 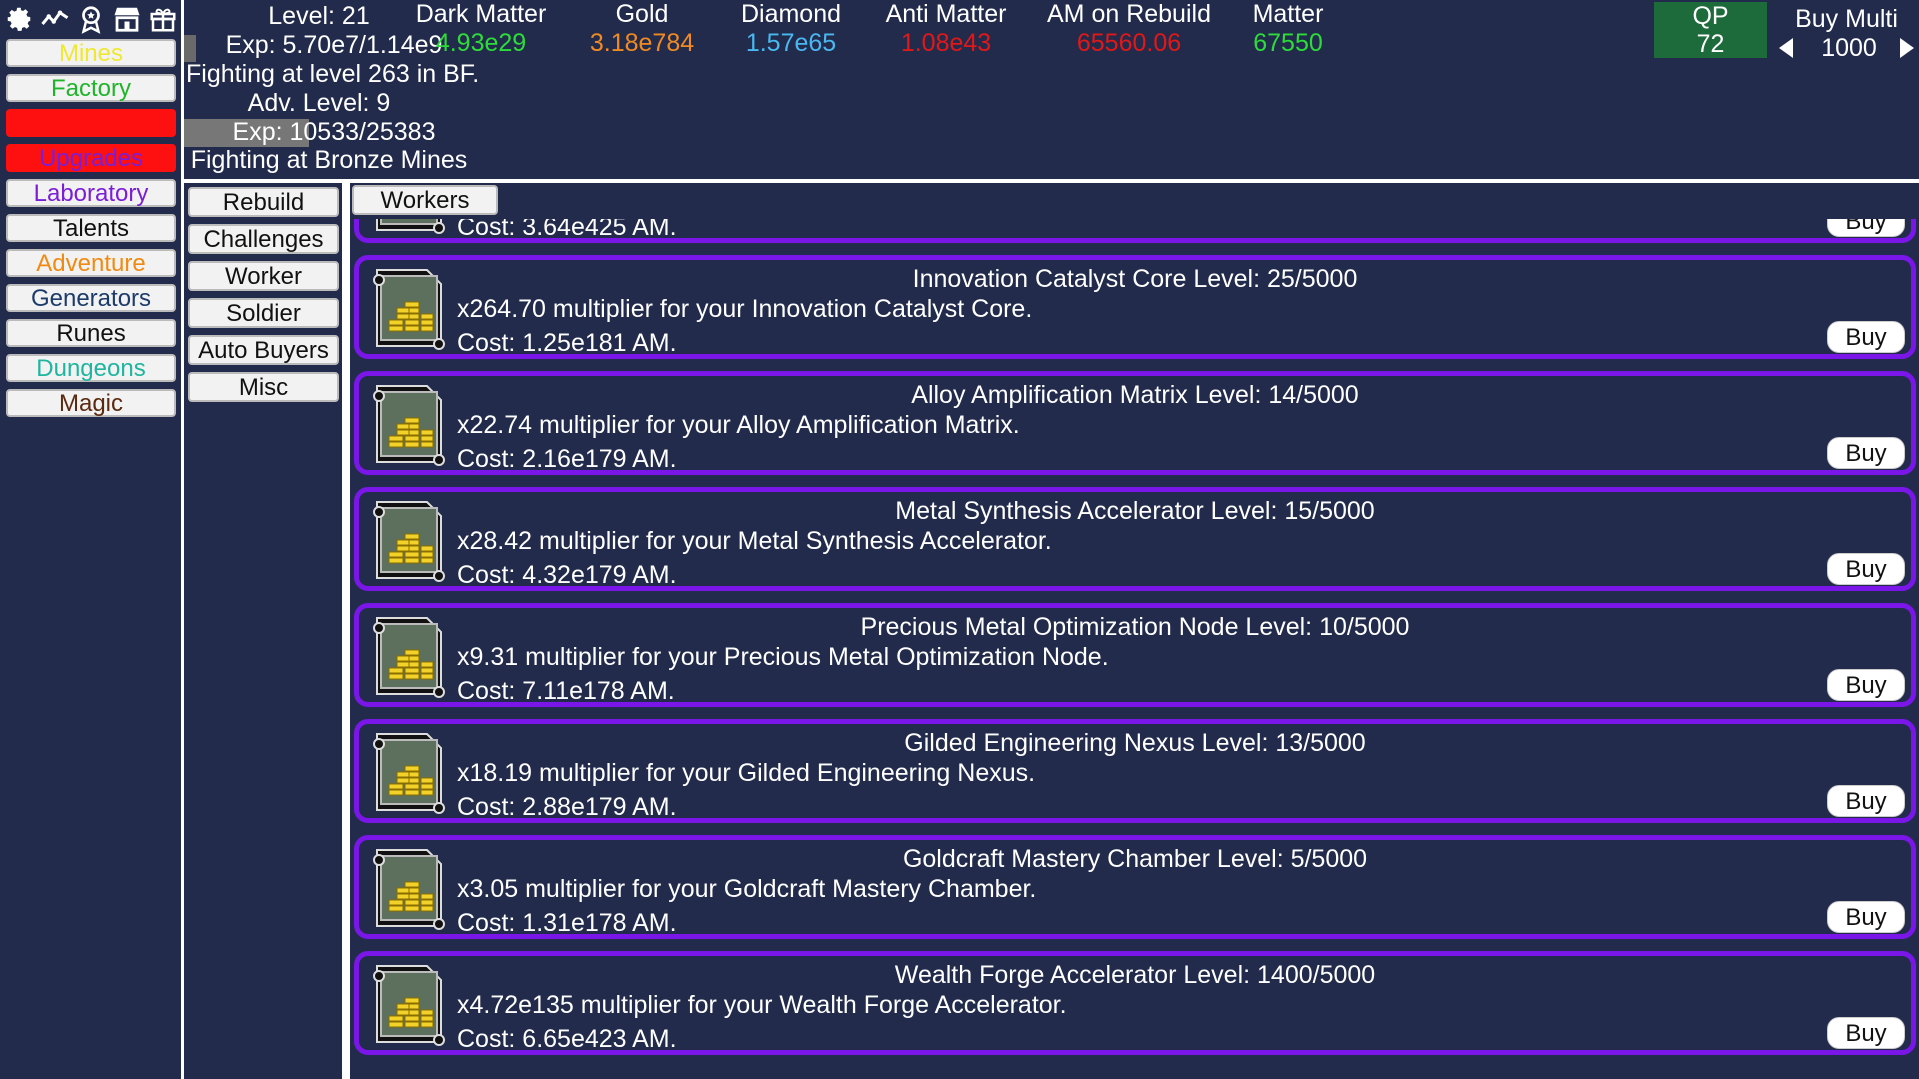 I want to click on submenu-misc: Misc, so click(x=263, y=387).